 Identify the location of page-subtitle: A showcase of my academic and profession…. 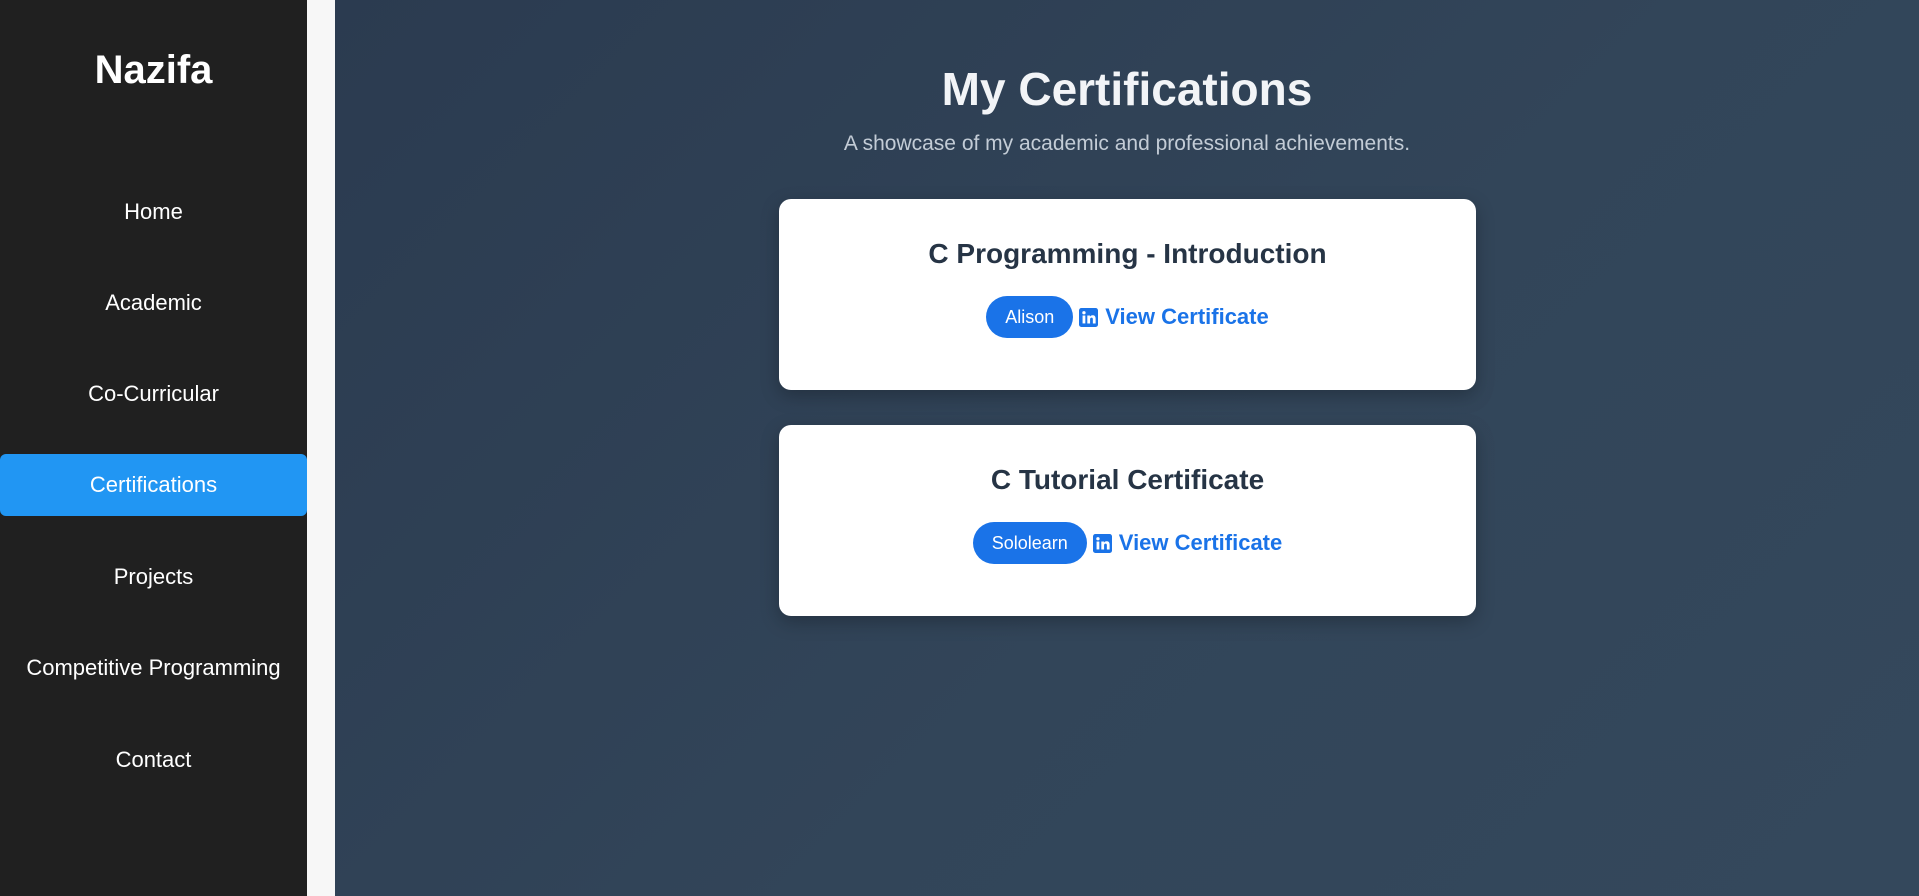
(1127, 143).